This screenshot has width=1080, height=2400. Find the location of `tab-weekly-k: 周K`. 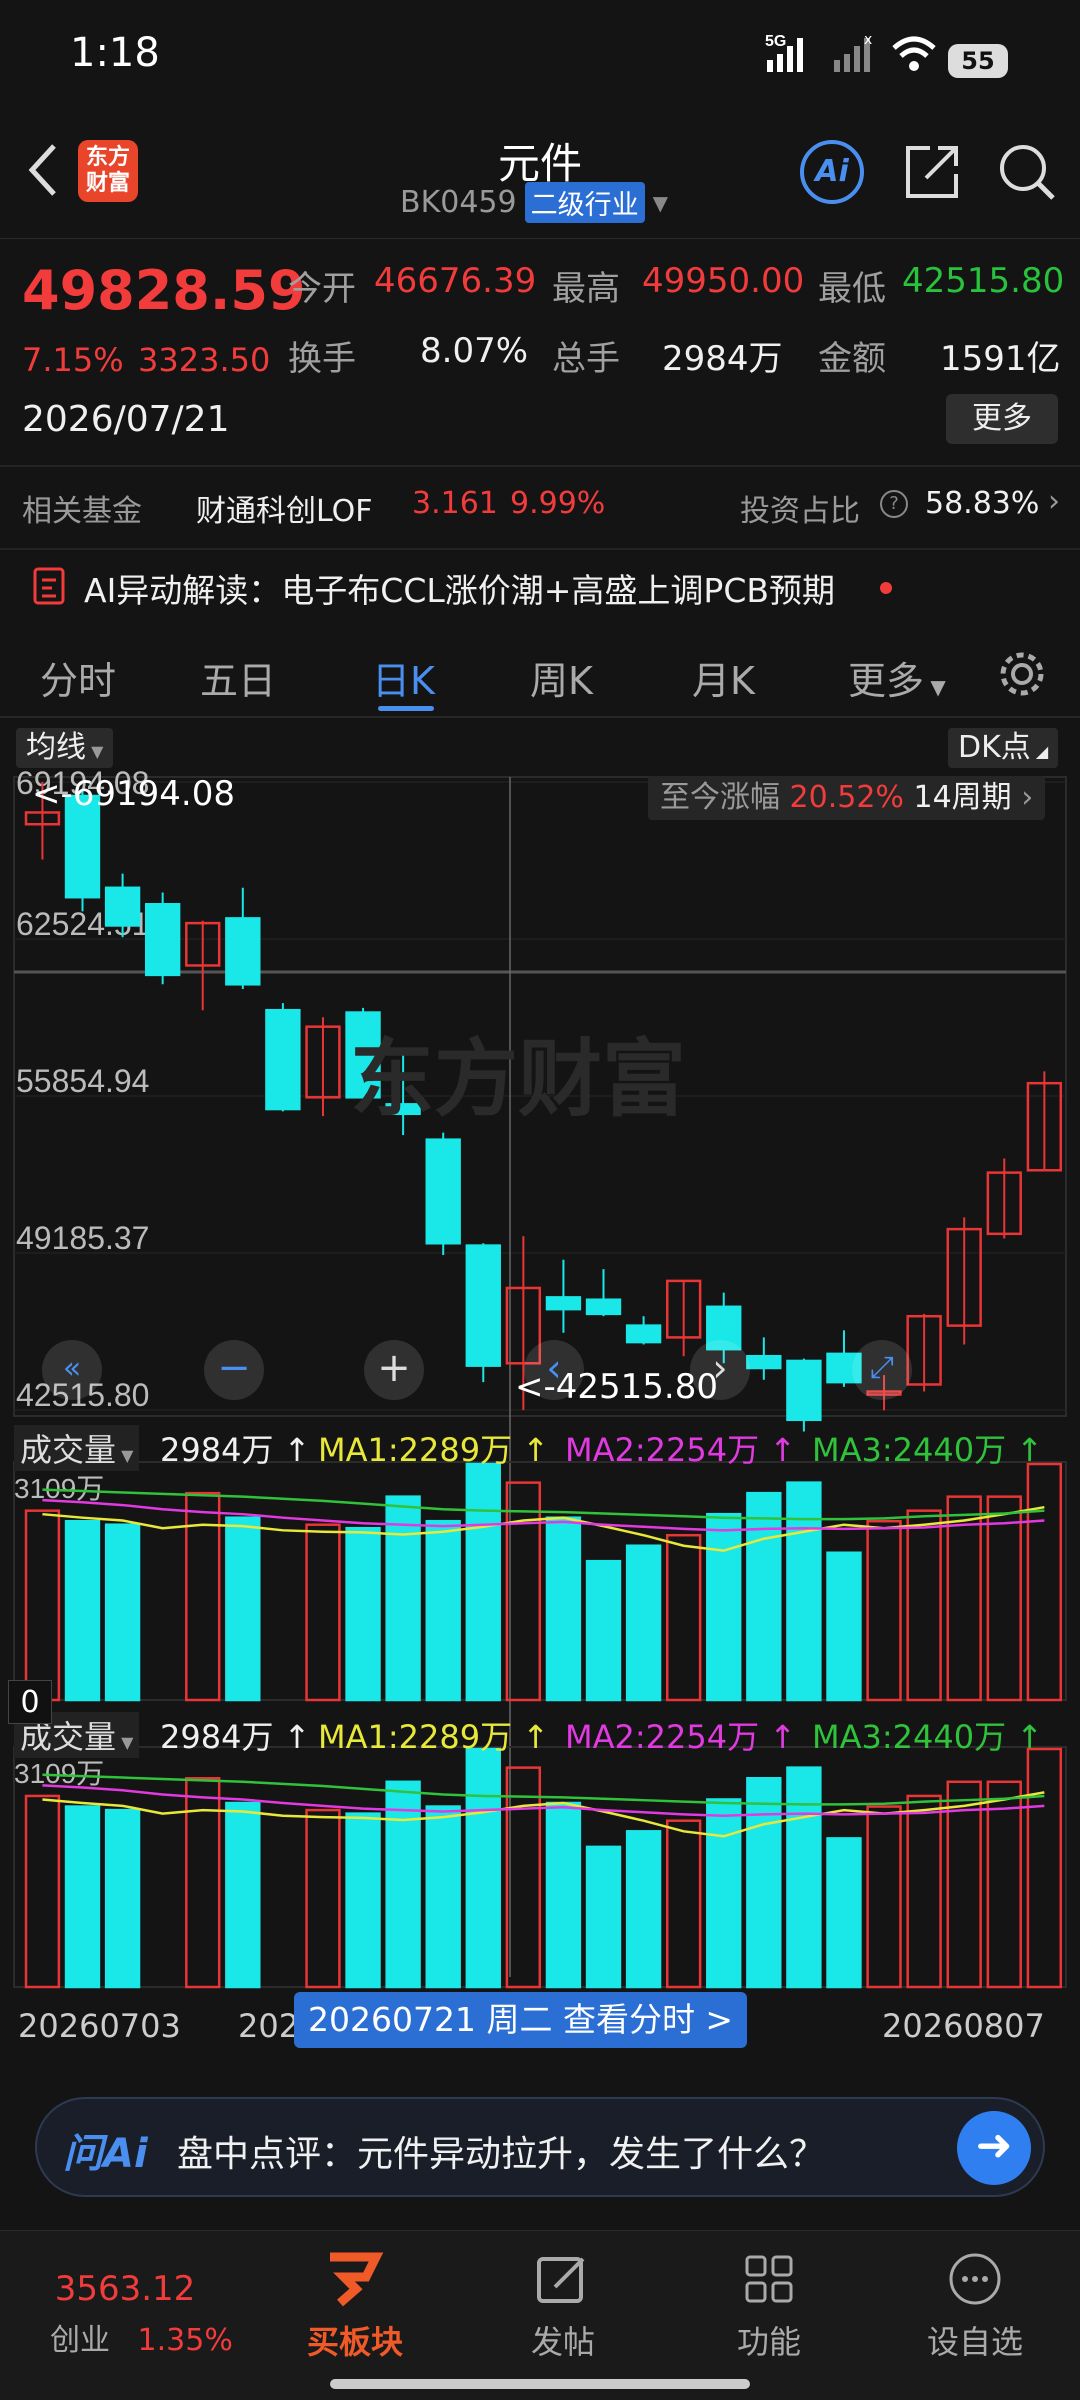

tab-weekly-k: 周K is located at coordinates (561, 677).